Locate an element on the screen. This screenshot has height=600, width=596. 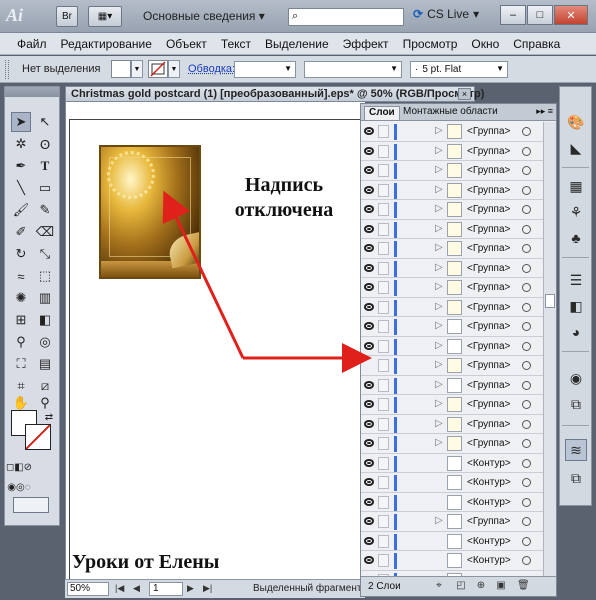
last-artboard-icon: ▶| is located at coordinates (207, 588).